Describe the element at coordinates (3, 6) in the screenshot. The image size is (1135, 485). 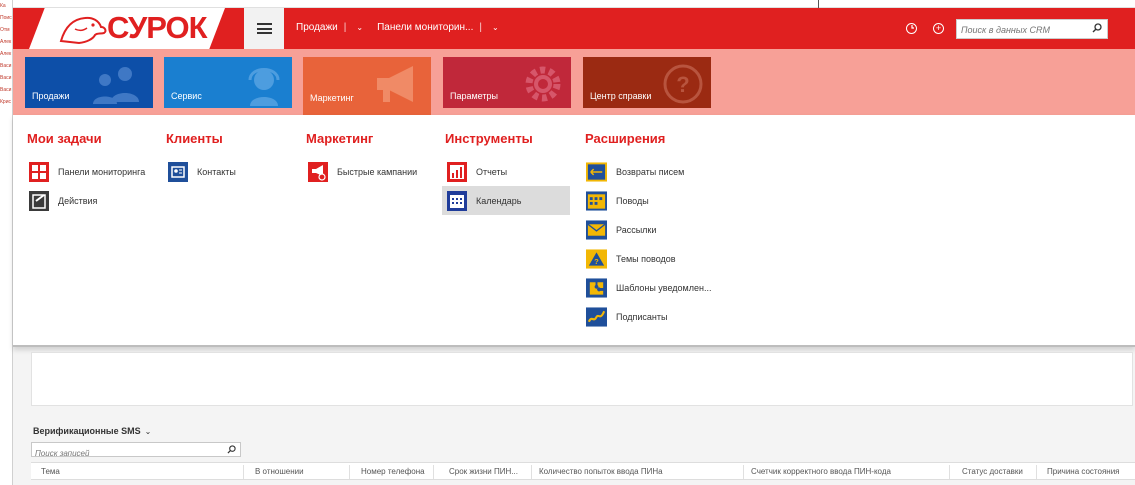
I see `sliver-text: Ка` at that location.